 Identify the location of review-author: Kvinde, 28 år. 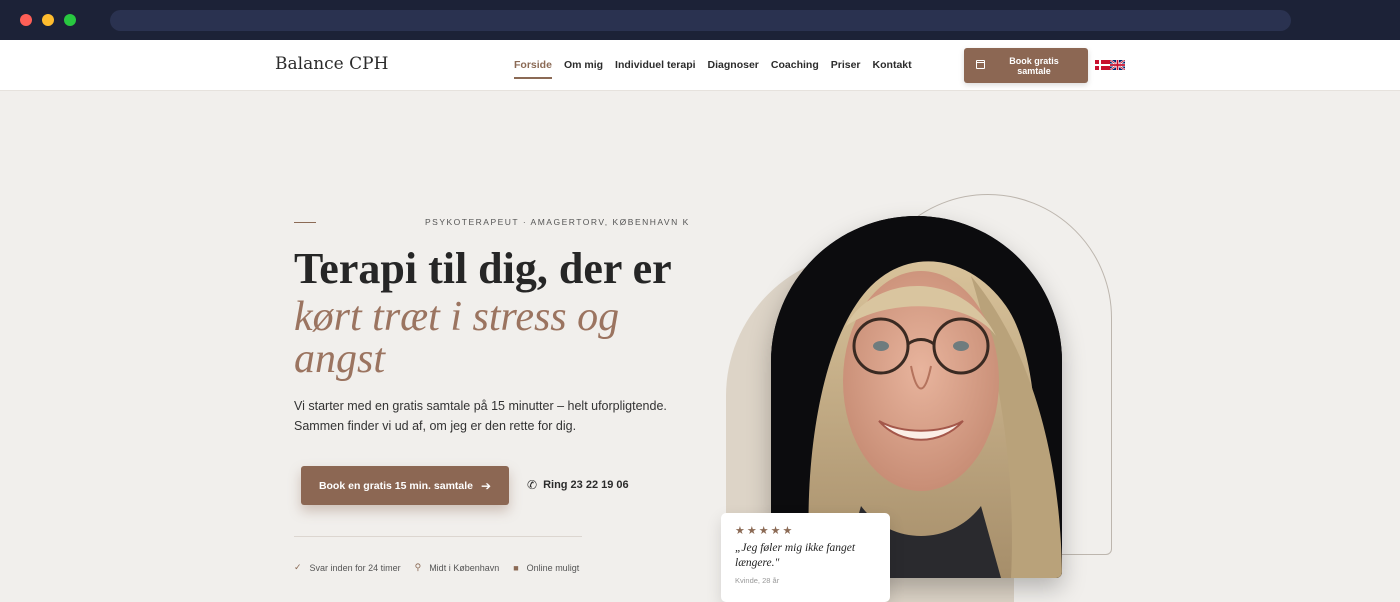
(757, 580).